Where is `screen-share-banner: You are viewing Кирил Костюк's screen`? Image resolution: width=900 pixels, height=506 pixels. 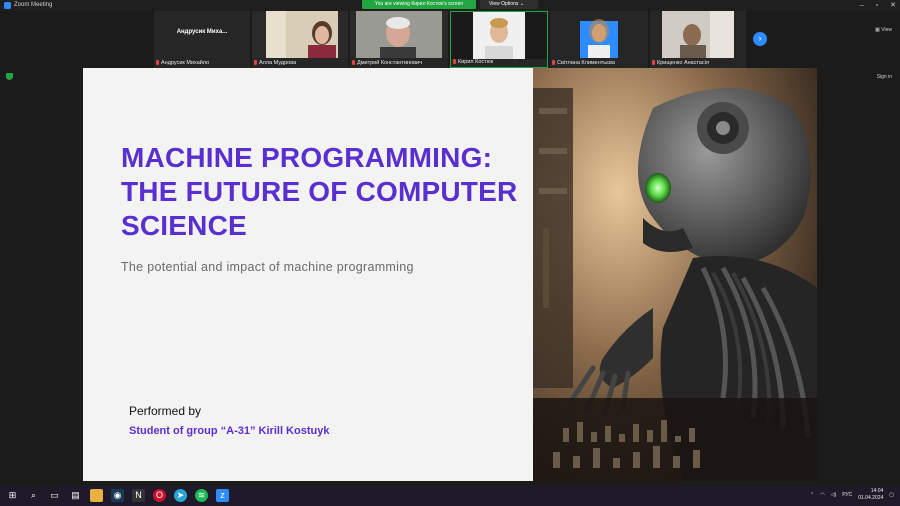 screen-share-banner: You are viewing Кирил Костюк's screen is located at coordinates (419, 4).